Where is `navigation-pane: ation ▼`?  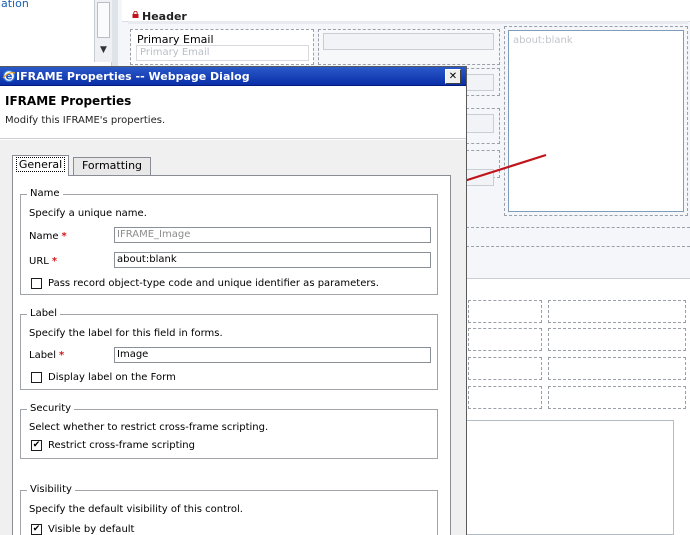
navigation-pane: ation ▼ is located at coordinates (56, 33).